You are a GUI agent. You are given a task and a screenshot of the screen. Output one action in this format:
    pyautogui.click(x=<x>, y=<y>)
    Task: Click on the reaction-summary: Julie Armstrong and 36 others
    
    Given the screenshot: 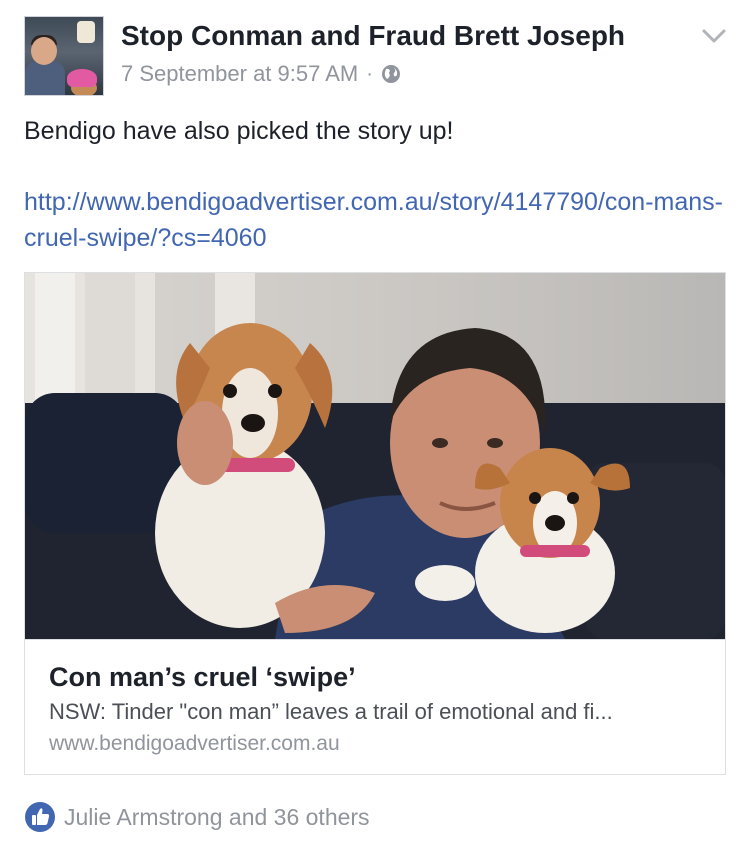 What is the action you would take?
    pyautogui.click(x=217, y=817)
    